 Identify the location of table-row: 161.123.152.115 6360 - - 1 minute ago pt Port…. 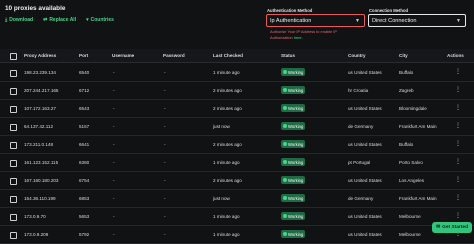
(237, 163).